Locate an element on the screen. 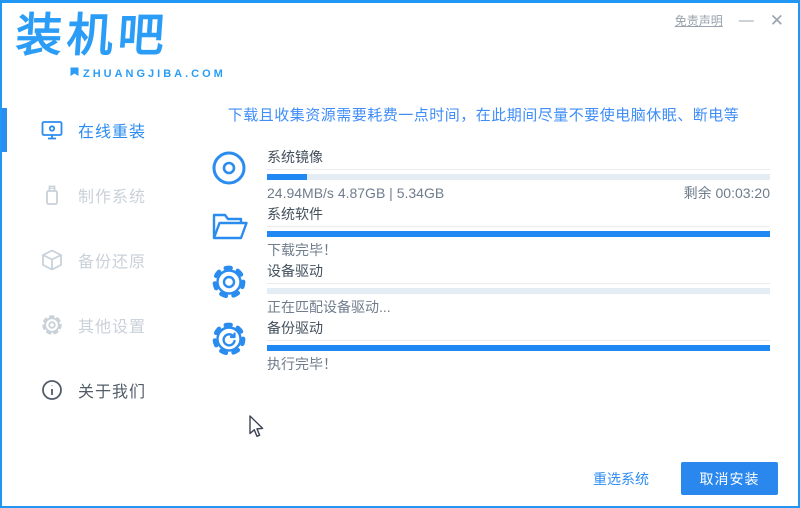  sidebar-item-other-settings: 其他设置 is located at coordinates (99, 325).